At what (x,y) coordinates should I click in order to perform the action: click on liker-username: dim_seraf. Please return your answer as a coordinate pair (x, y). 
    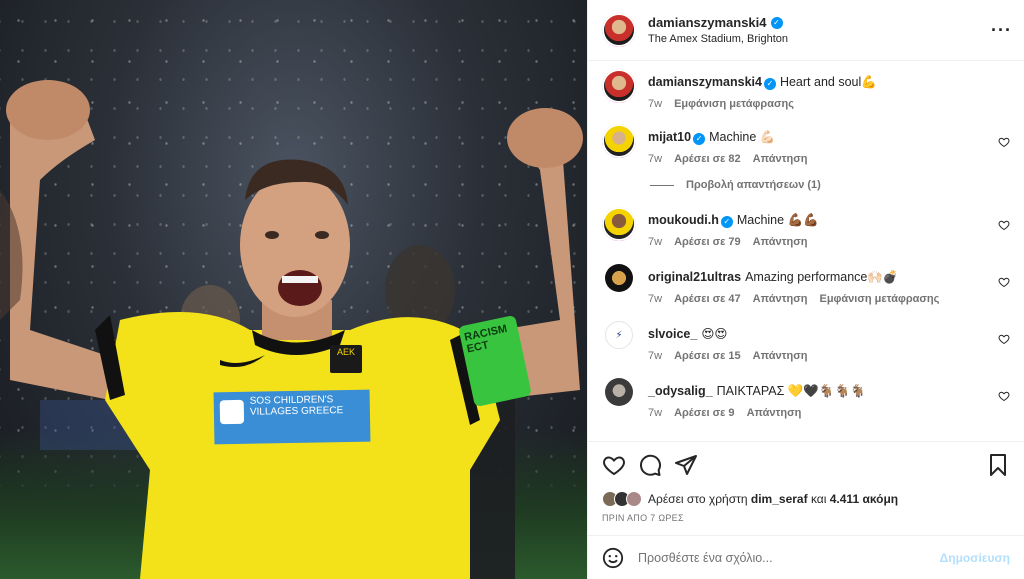
    Looking at the image, I should click on (779, 499).